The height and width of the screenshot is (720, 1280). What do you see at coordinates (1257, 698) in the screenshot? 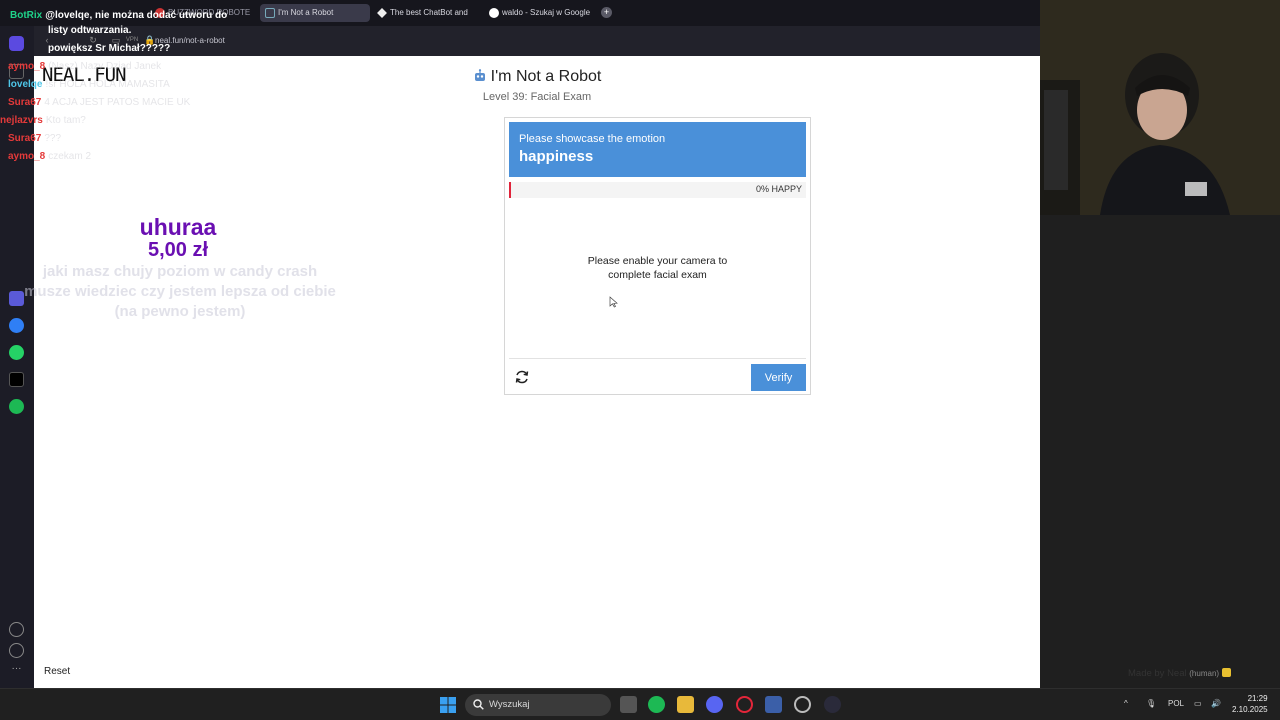
I see `clock-time: 21:29` at bounding box center [1257, 698].